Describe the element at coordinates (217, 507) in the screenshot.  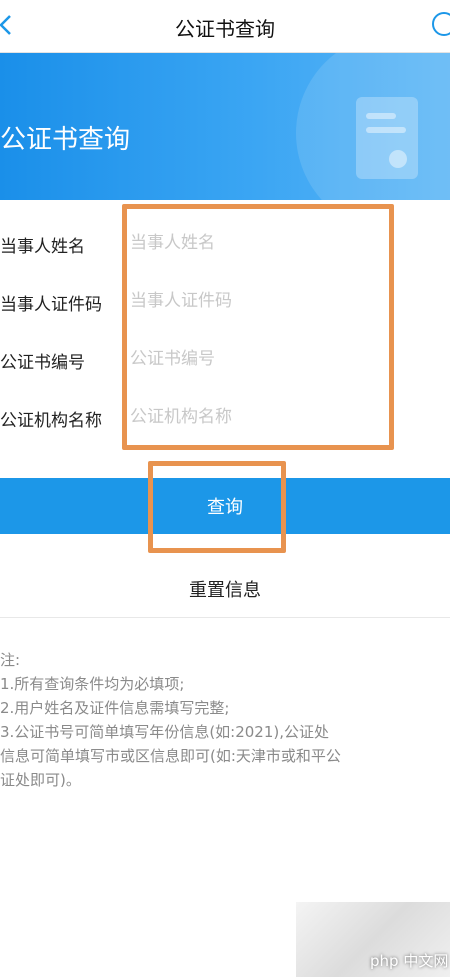
I see `button-highlight-box` at that location.